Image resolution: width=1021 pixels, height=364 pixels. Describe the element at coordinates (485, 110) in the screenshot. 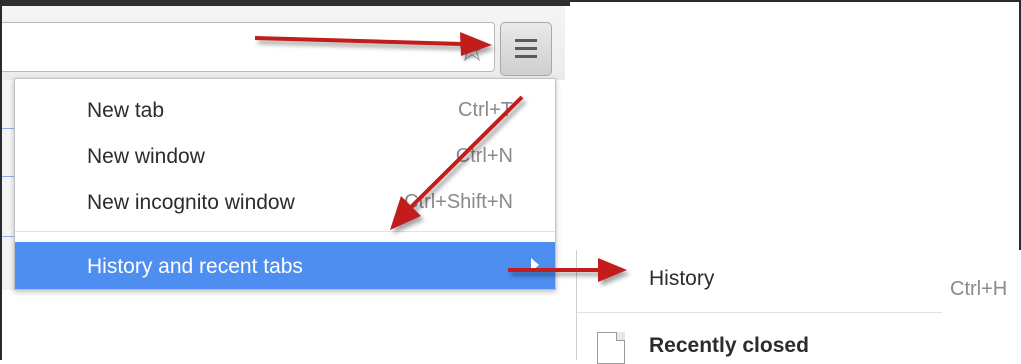

I see `menu-item-shortcut: Ctrl+T` at that location.